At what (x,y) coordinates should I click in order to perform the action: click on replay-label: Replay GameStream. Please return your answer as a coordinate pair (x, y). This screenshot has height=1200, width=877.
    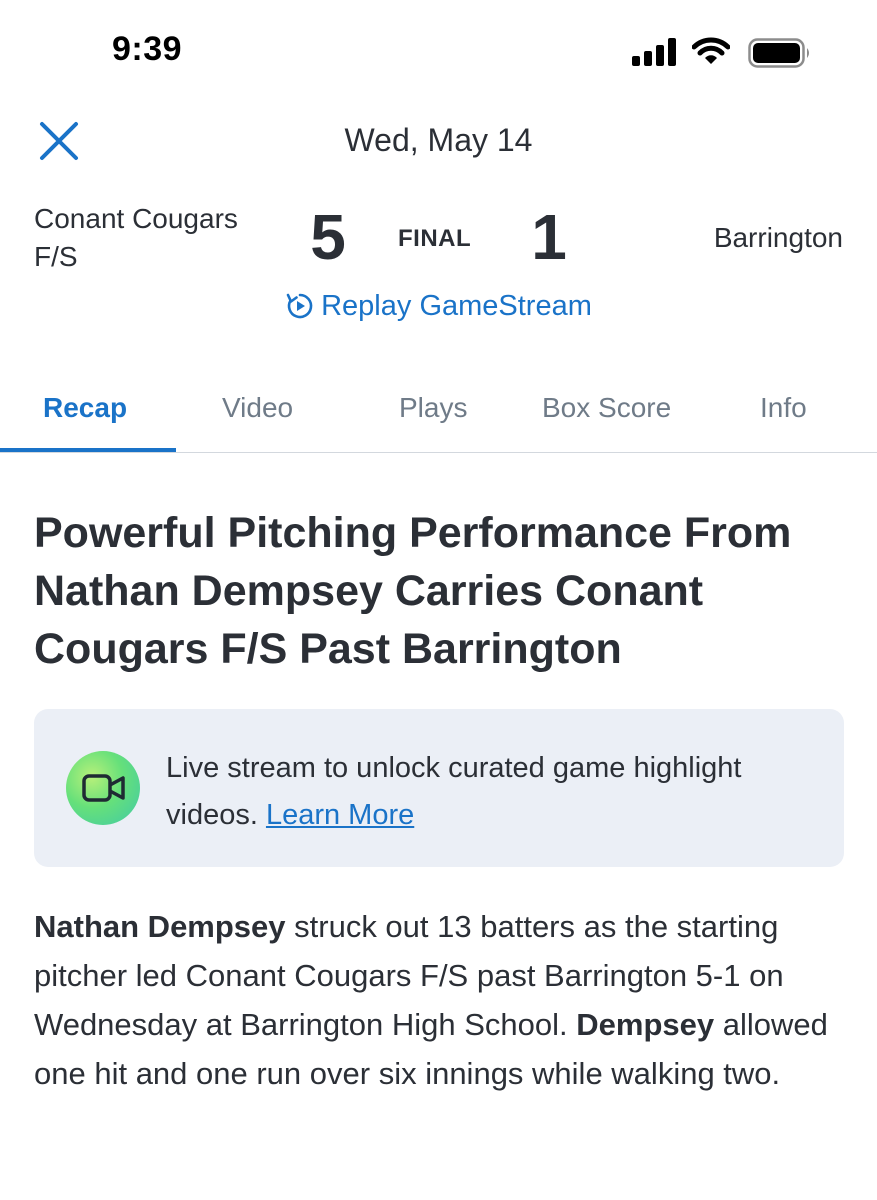
    Looking at the image, I should click on (456, 306).